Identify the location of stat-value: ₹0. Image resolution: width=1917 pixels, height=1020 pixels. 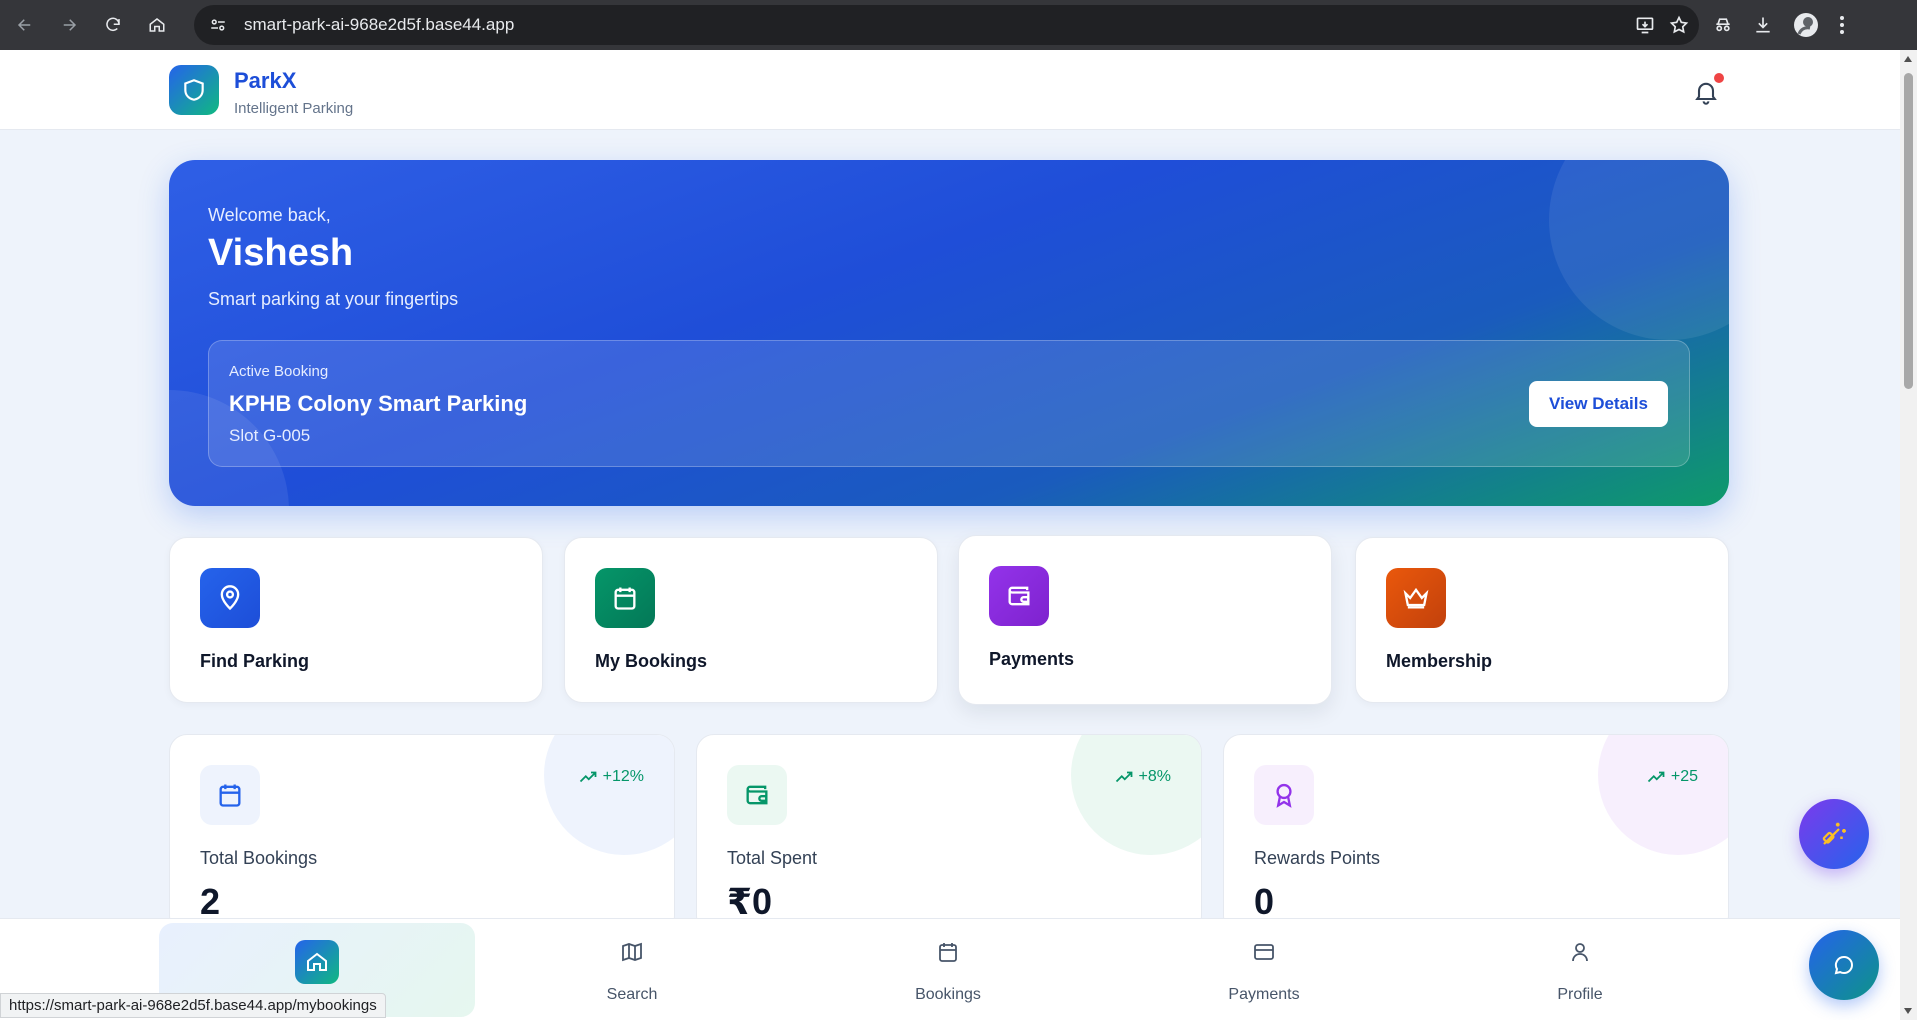
(750, 901).